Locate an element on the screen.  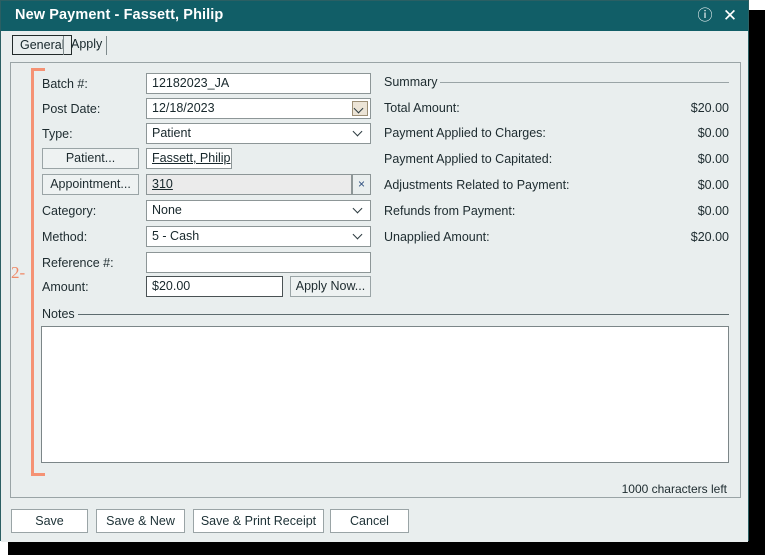
type-value: Patient is located at coordinates (171, 133).